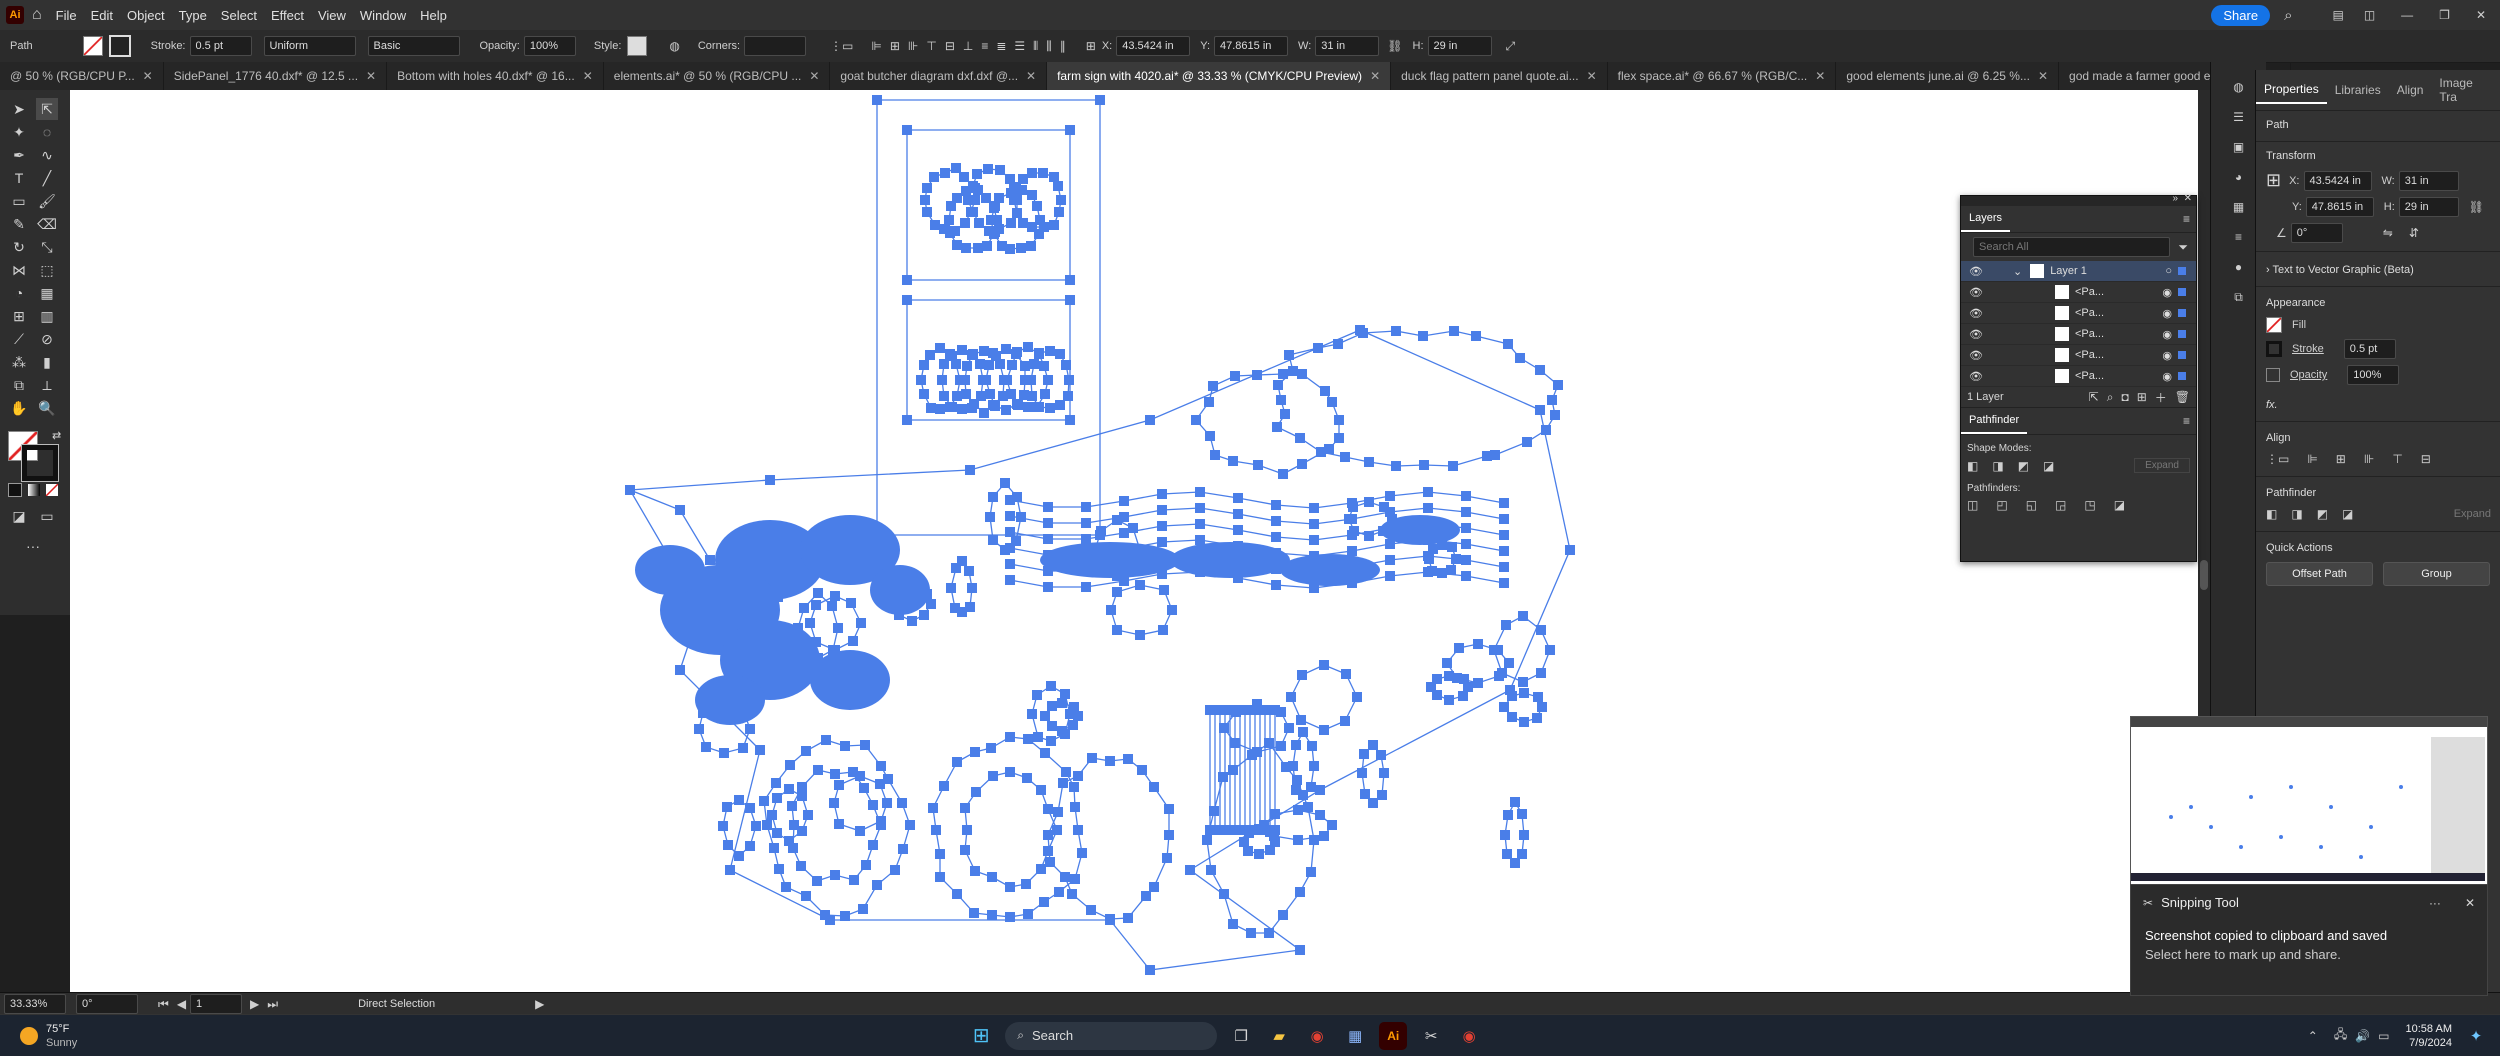 The height and width of the screenshot is (1056, 2500). Describe the element at coordinates (2436, 574) in the screenshot. I see `group-button: Group` at that location.